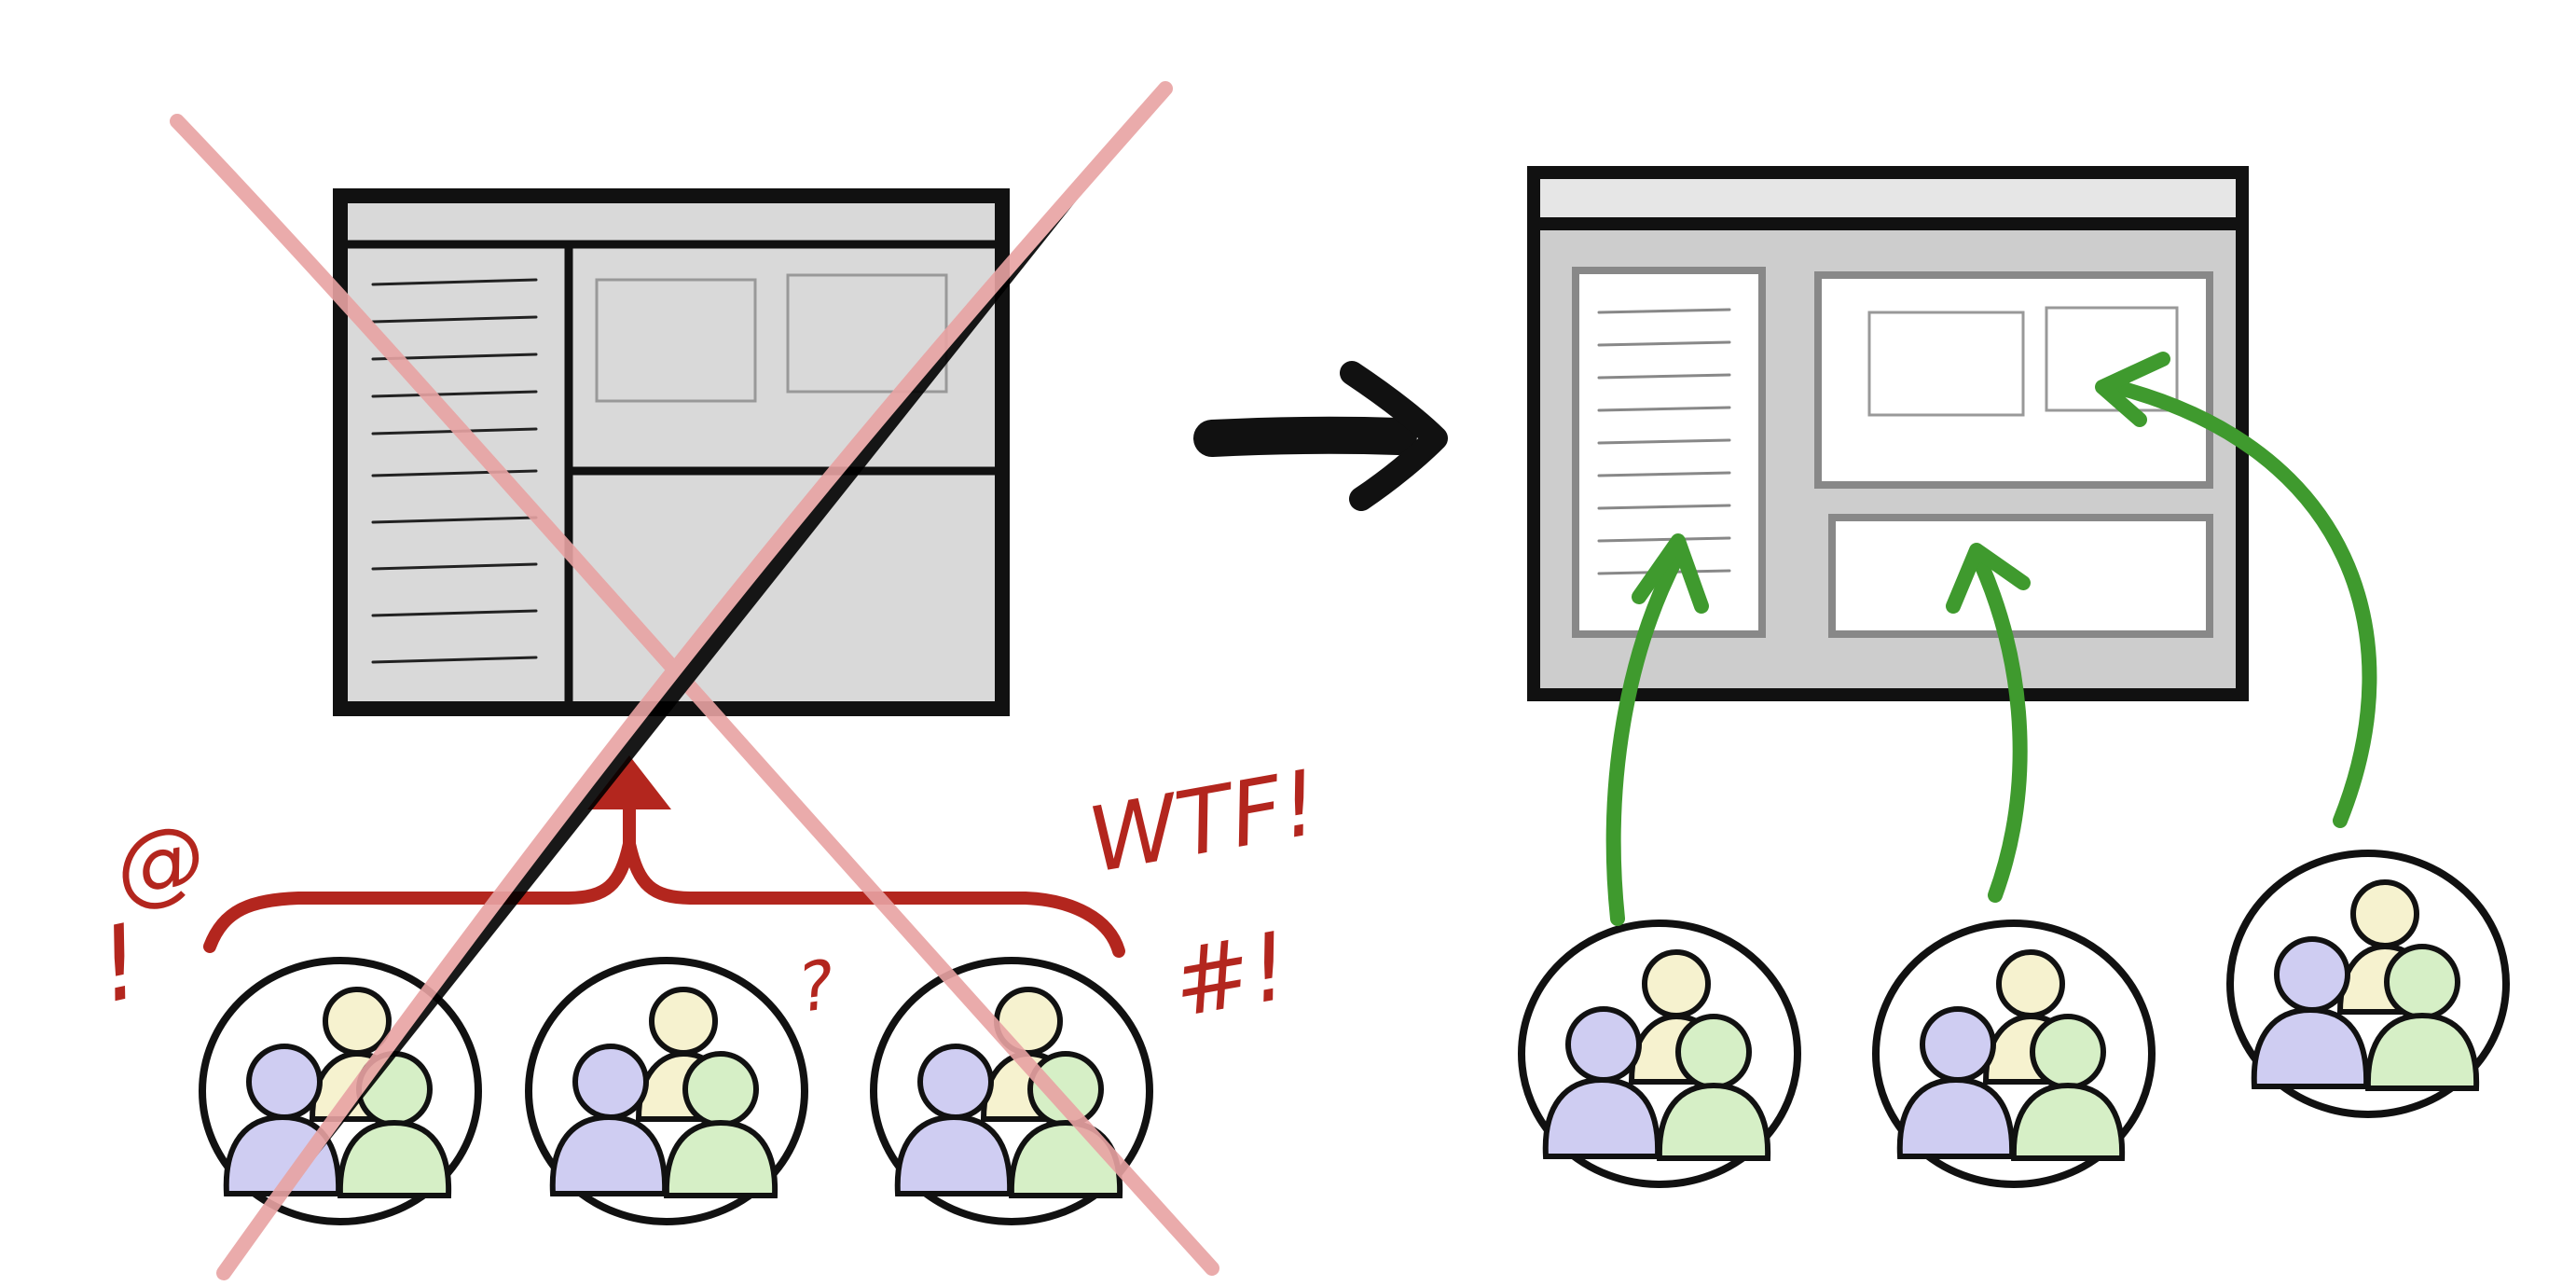  Describe the element at coordinates (1320, 436) in the screenshot. I see `right-arrow-icon` at that location.